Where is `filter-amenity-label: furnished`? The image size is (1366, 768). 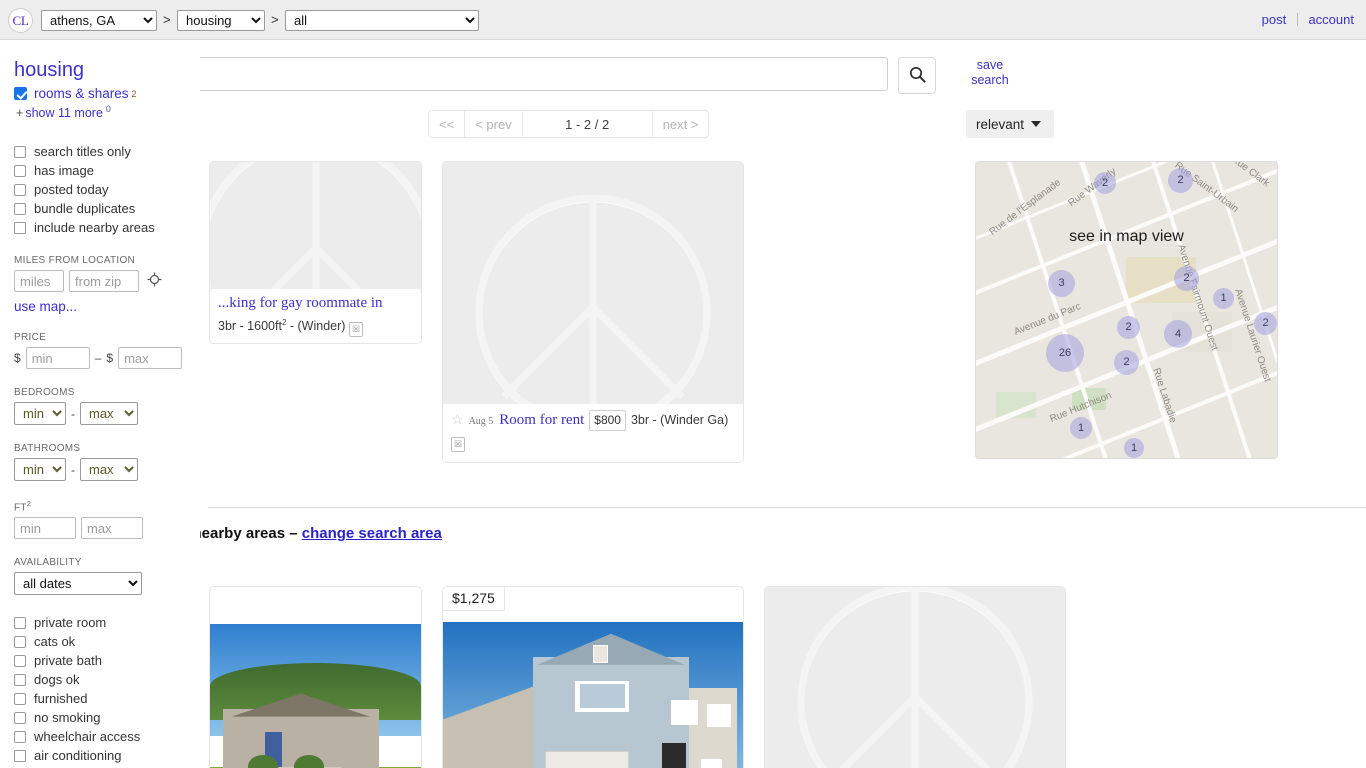 filter-amenity-label: furnished is located at coordinates (61, 699).